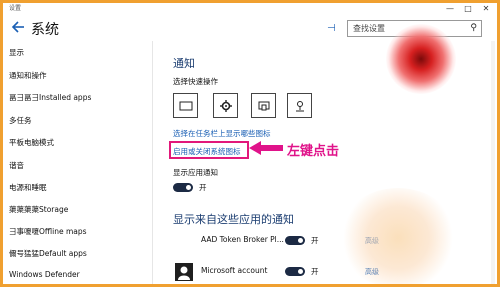 The height and width of the screenshot is (287, 500). I want to click on quick-action-tablet-mode, so click(185, 105).